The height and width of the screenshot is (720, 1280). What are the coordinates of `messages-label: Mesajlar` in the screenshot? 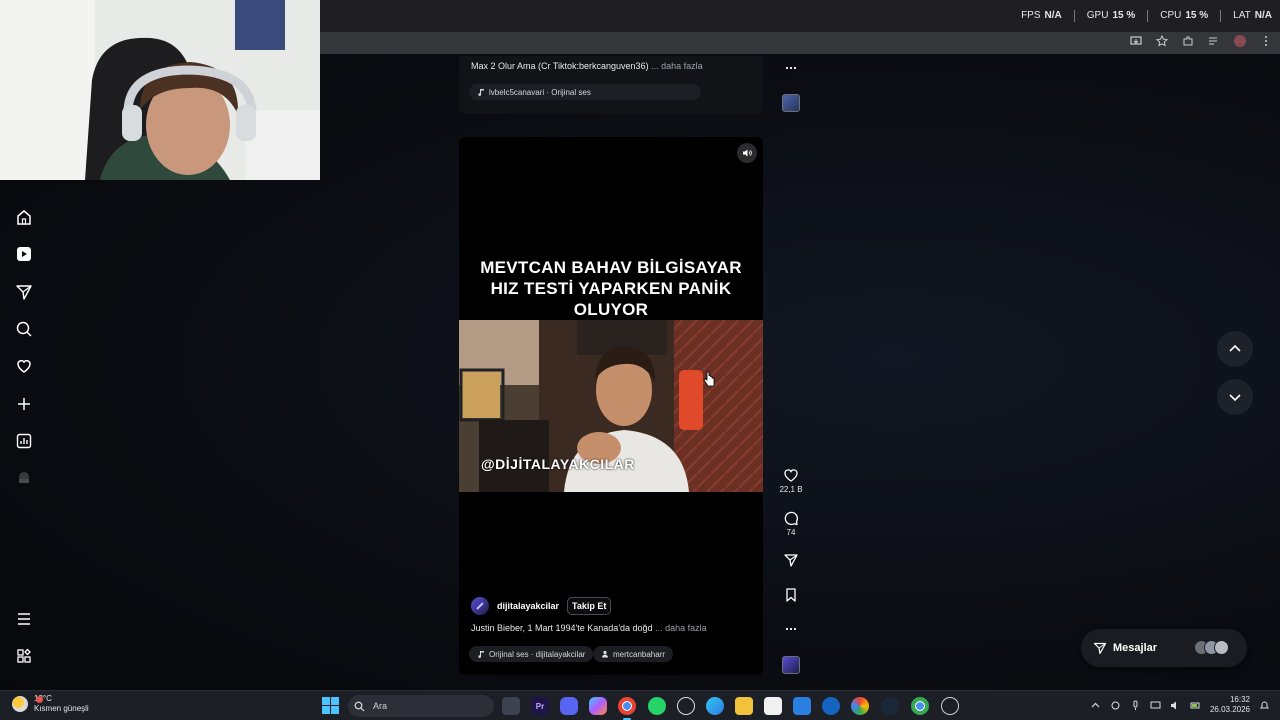 It's located at (1135, 648).